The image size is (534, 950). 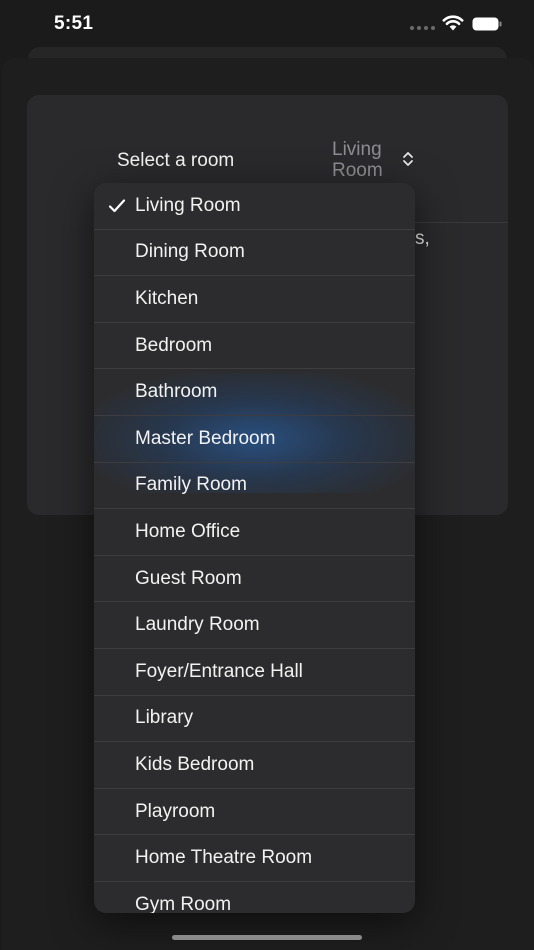 I want to click on menu-item-label: Playroom, so click(x=175, y=811).